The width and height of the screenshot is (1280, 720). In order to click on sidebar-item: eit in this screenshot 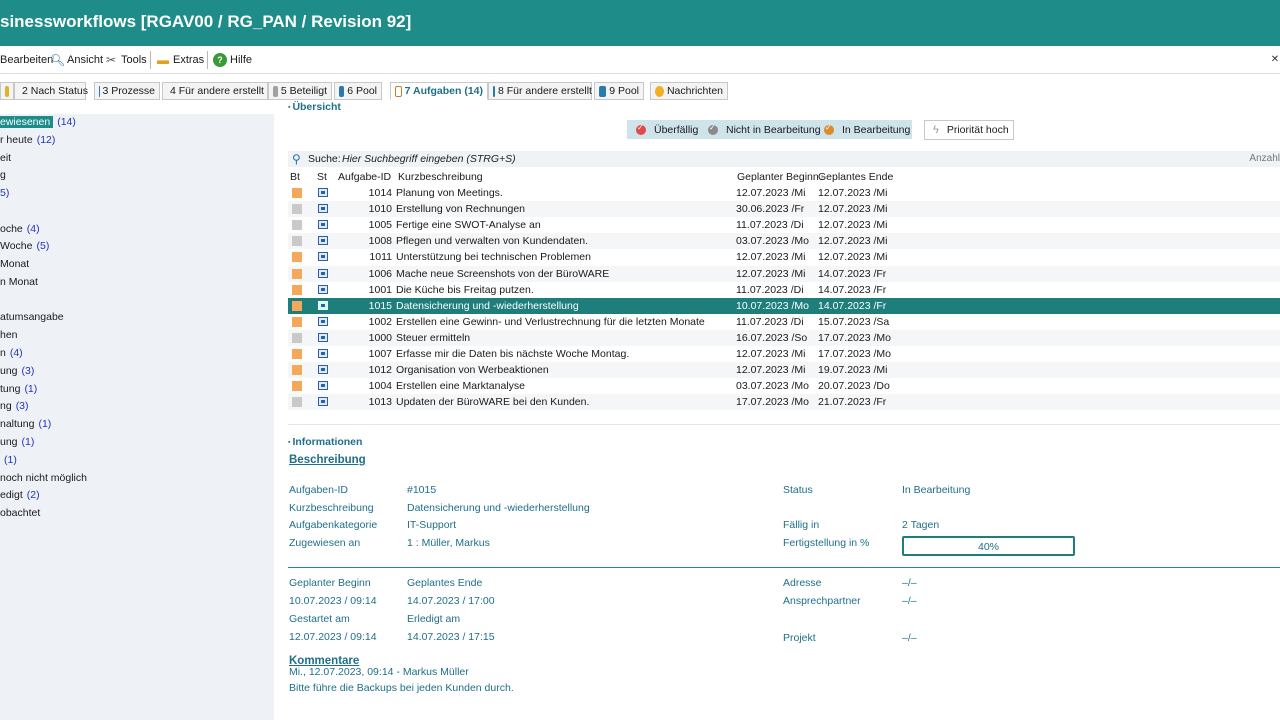, I will do `click(7, 158)`.